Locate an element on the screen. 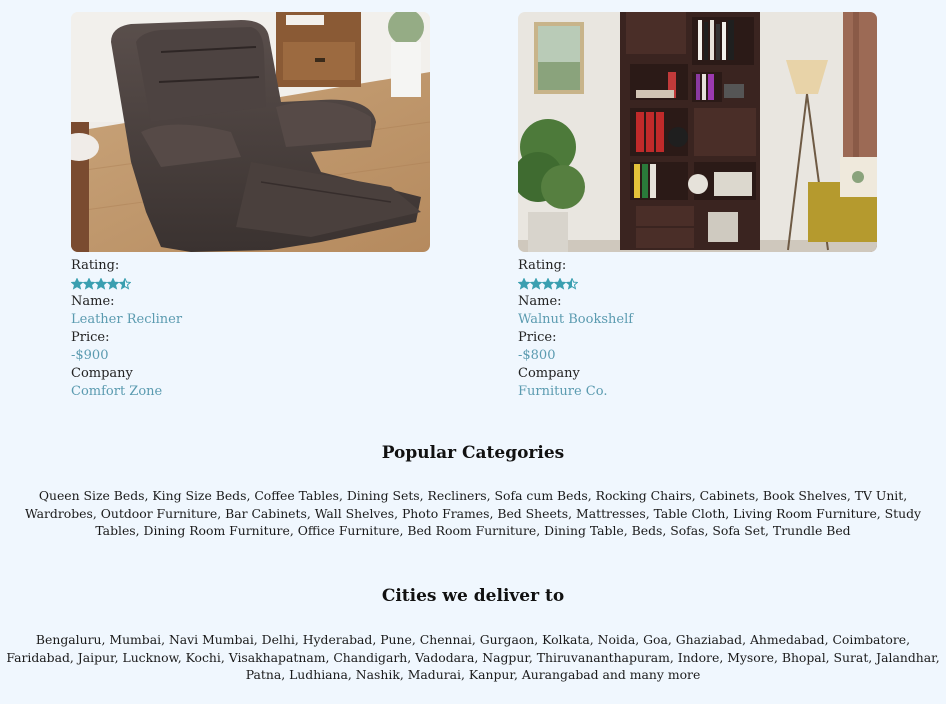 This screenshot has height=704, width=946. product-company: Furniture Co. is located at coordinates (563, 391).